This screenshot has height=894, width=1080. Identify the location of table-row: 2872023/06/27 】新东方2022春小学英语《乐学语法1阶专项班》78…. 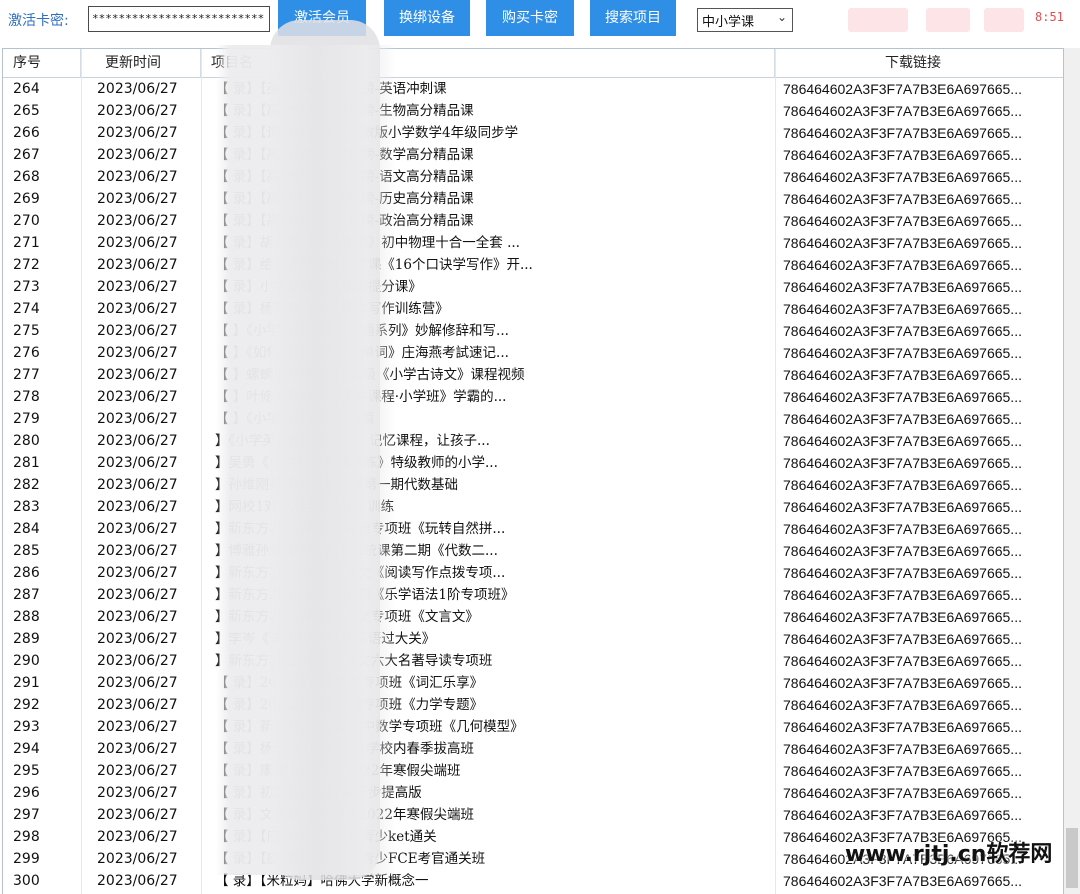
(533, 595).